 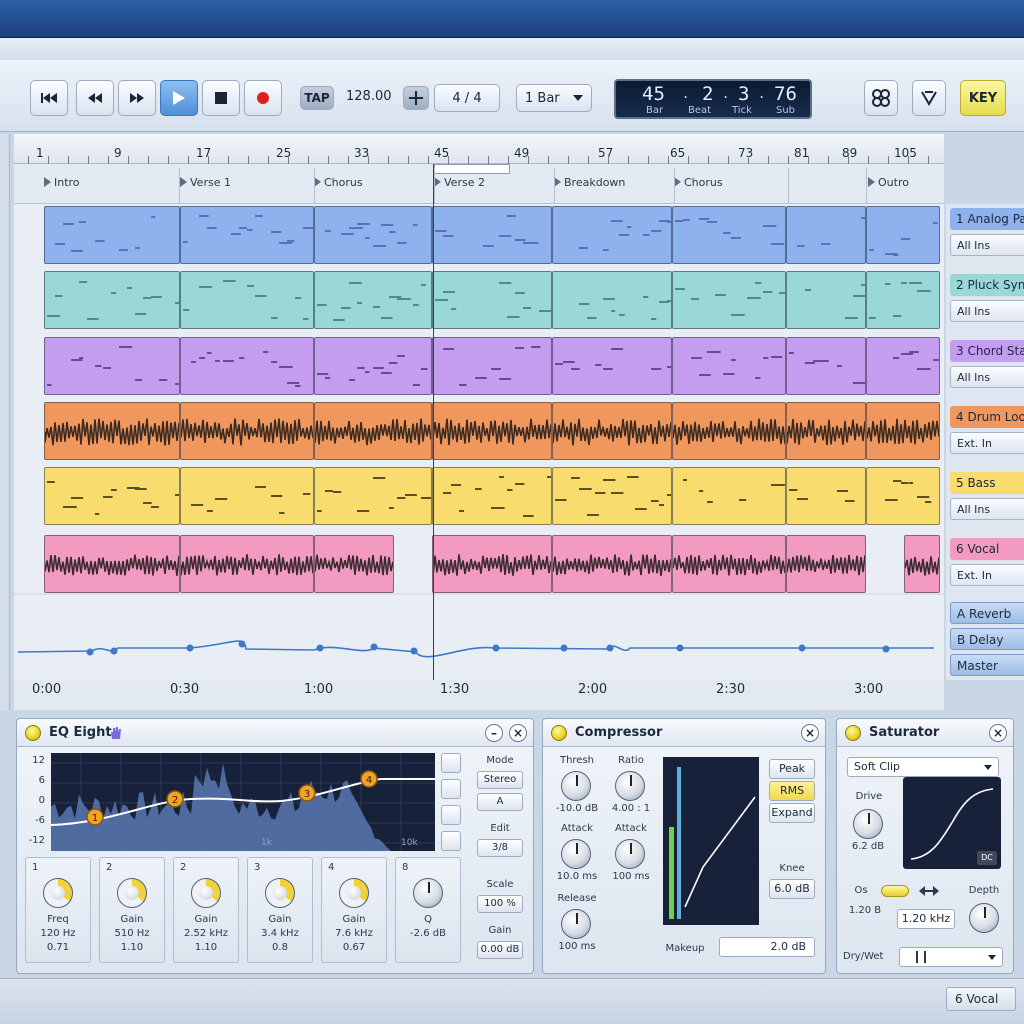 I want to click on marker-3: Verse 2, so click(x=459, y=182).